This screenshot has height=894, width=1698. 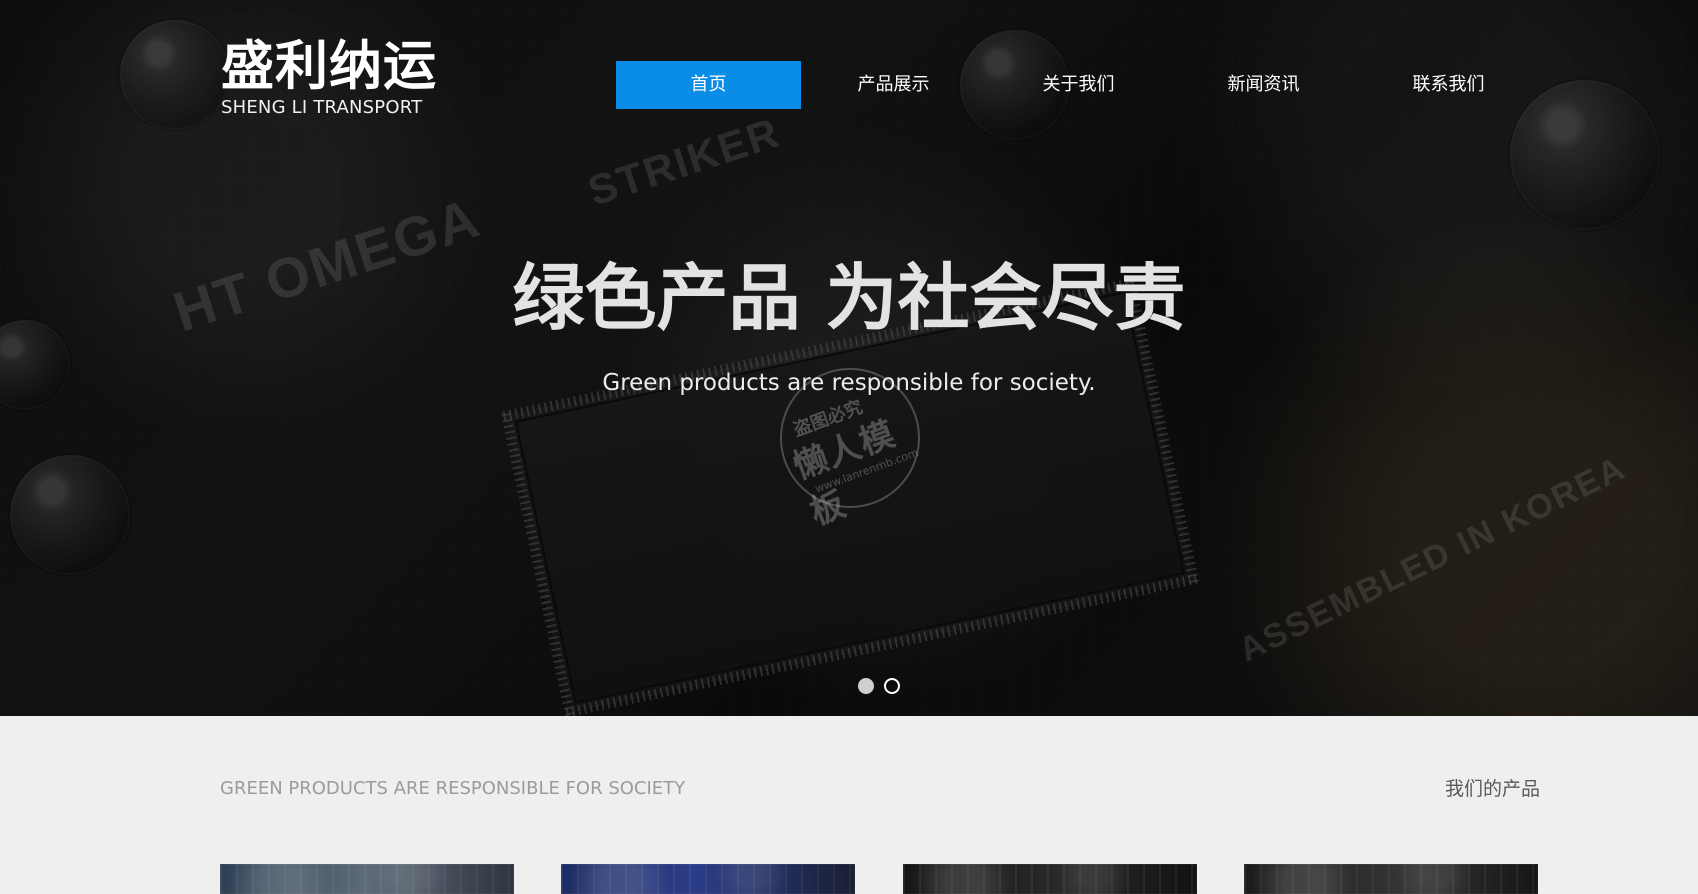 I want to click on brand-logo: 盛利纳运 SHENG LI TRANSPORT, so click(x=329, y=78).